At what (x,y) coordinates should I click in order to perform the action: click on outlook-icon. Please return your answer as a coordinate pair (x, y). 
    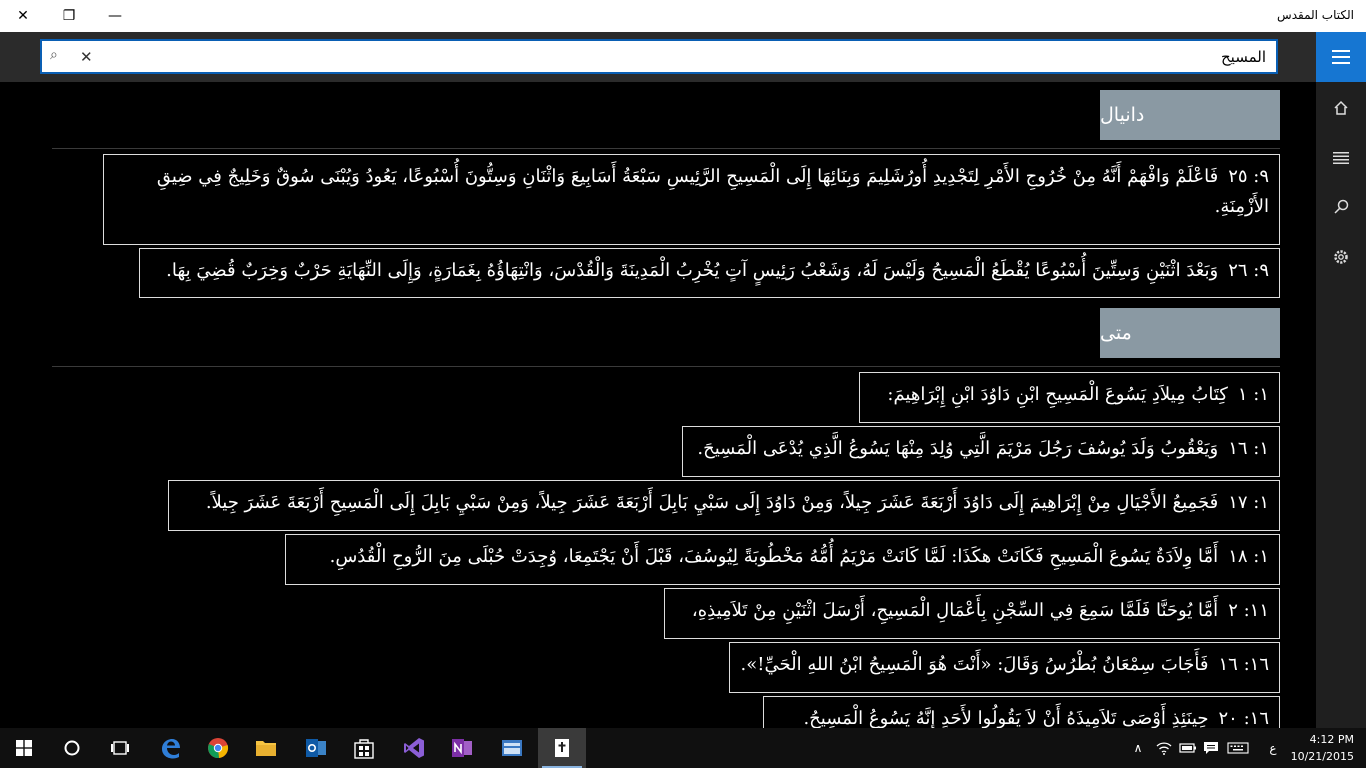
    Looking at the image, I should click on (316, 748).